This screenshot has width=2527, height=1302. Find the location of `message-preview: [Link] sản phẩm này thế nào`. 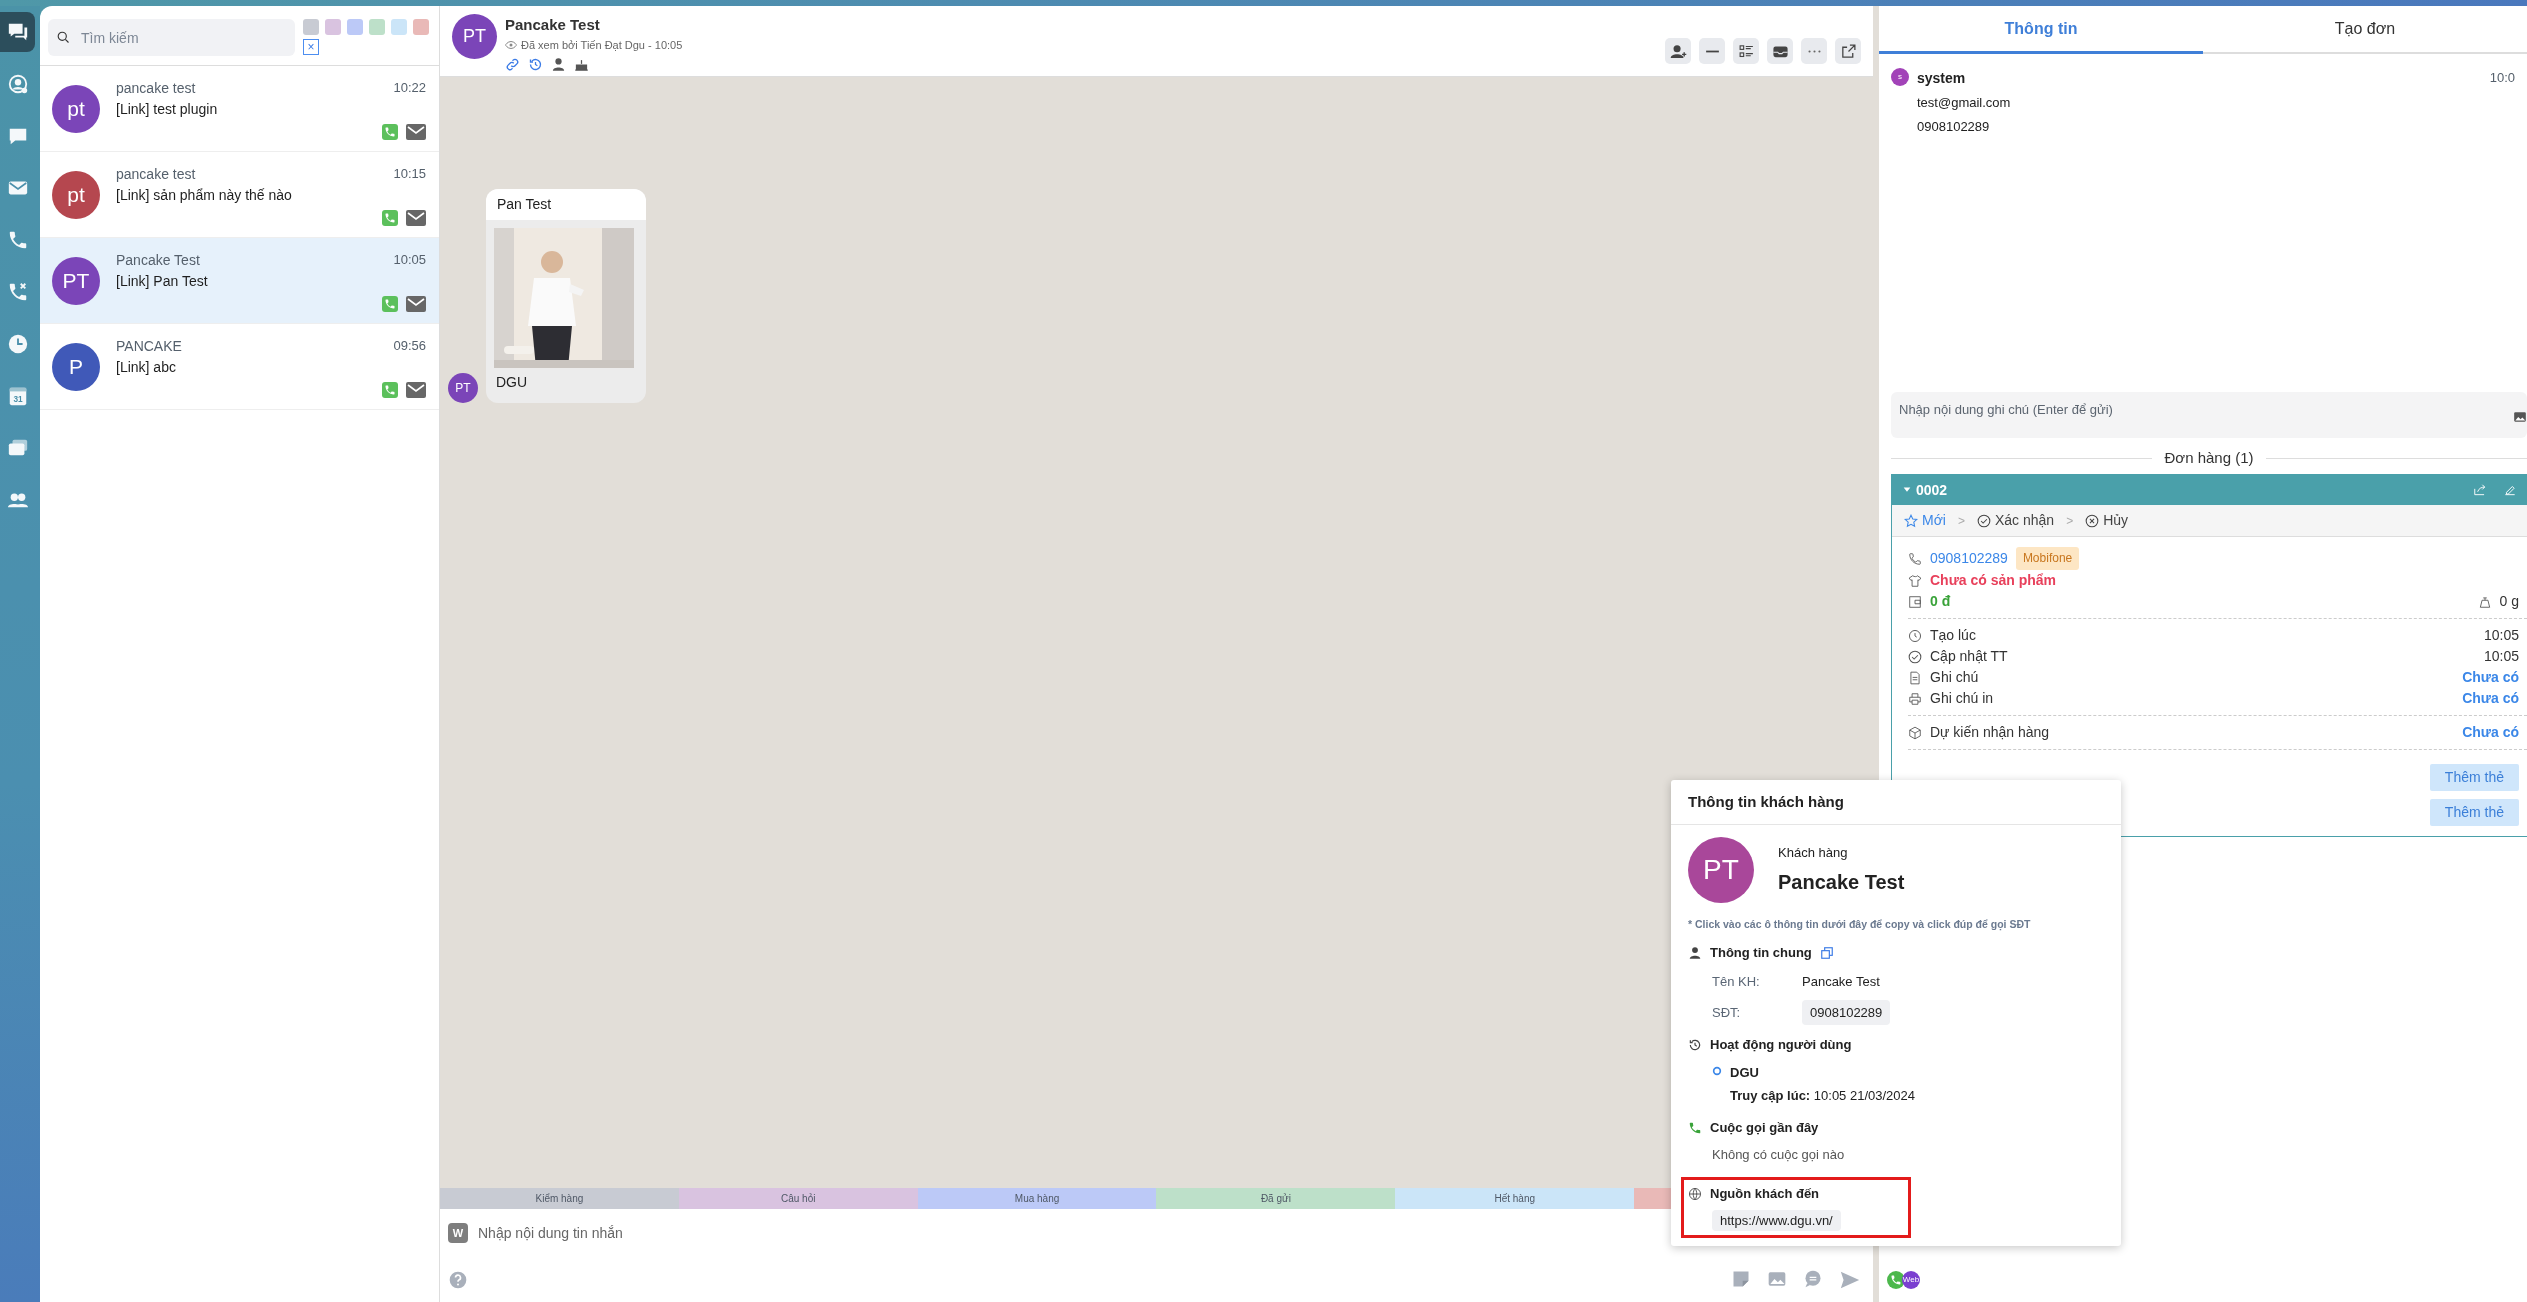

message-preview: [Link] sản phẩm này thế nào is located at coordinates (204, 195).